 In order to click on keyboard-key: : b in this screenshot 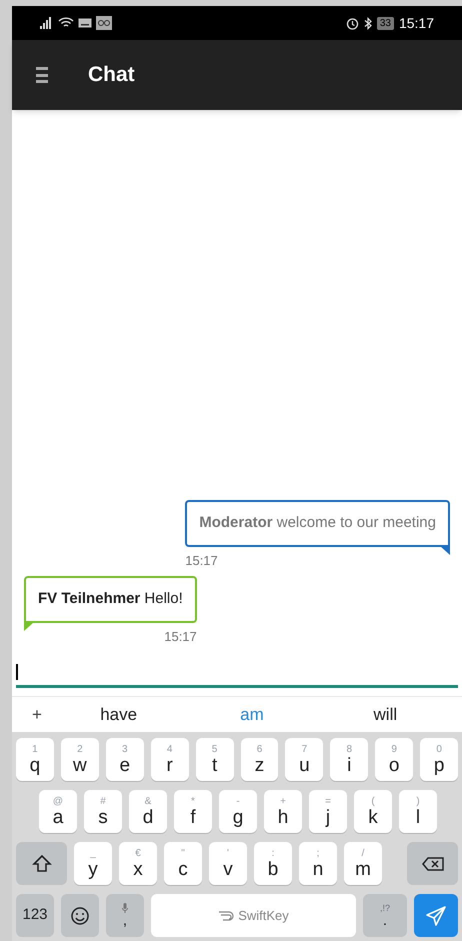, I will do `click(273, 863)`.